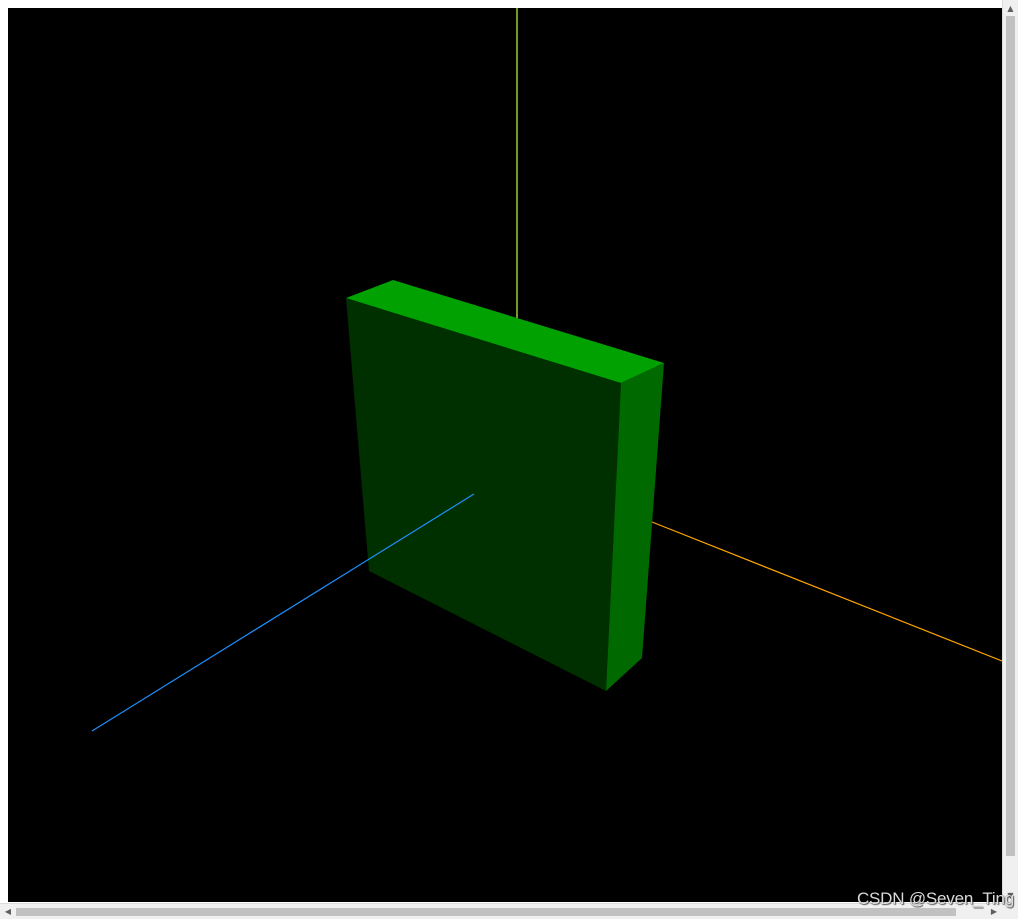 The width and height of the screenshot is (1018, 919). I want to click on watermark-text: CSDN @Seven_Ting, so click(935, 898).